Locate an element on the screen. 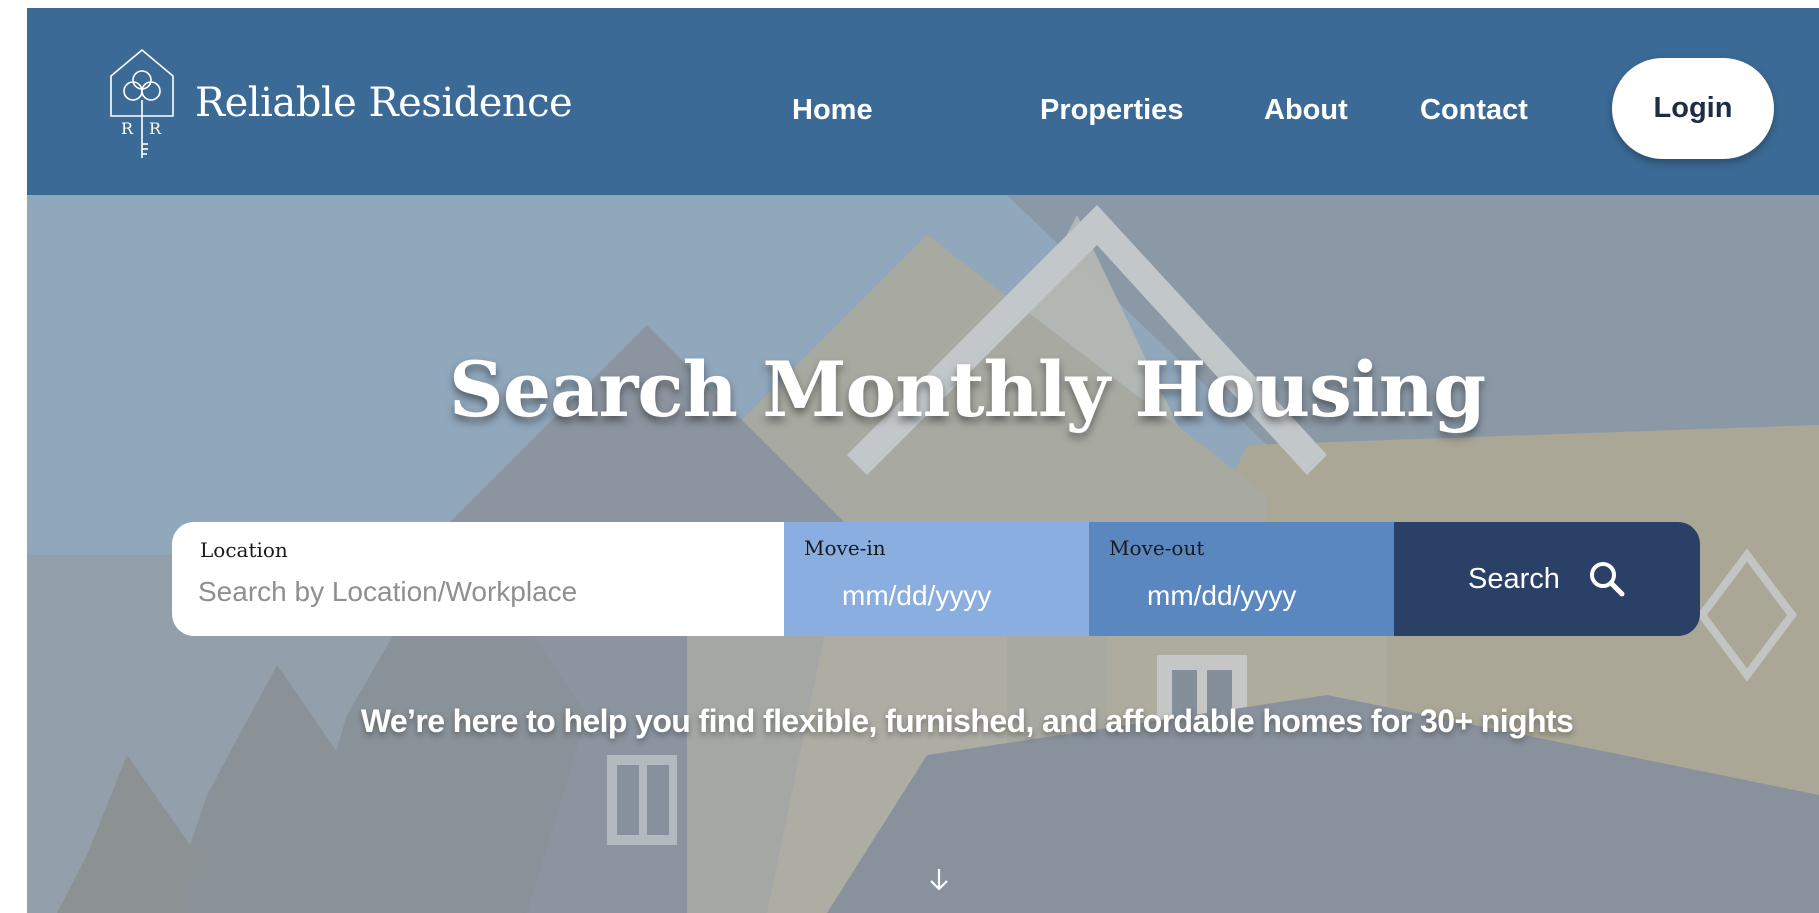 This screenshot has height=913, width=1819. move-in-label: Move-in is located at coordinates (845, 548).